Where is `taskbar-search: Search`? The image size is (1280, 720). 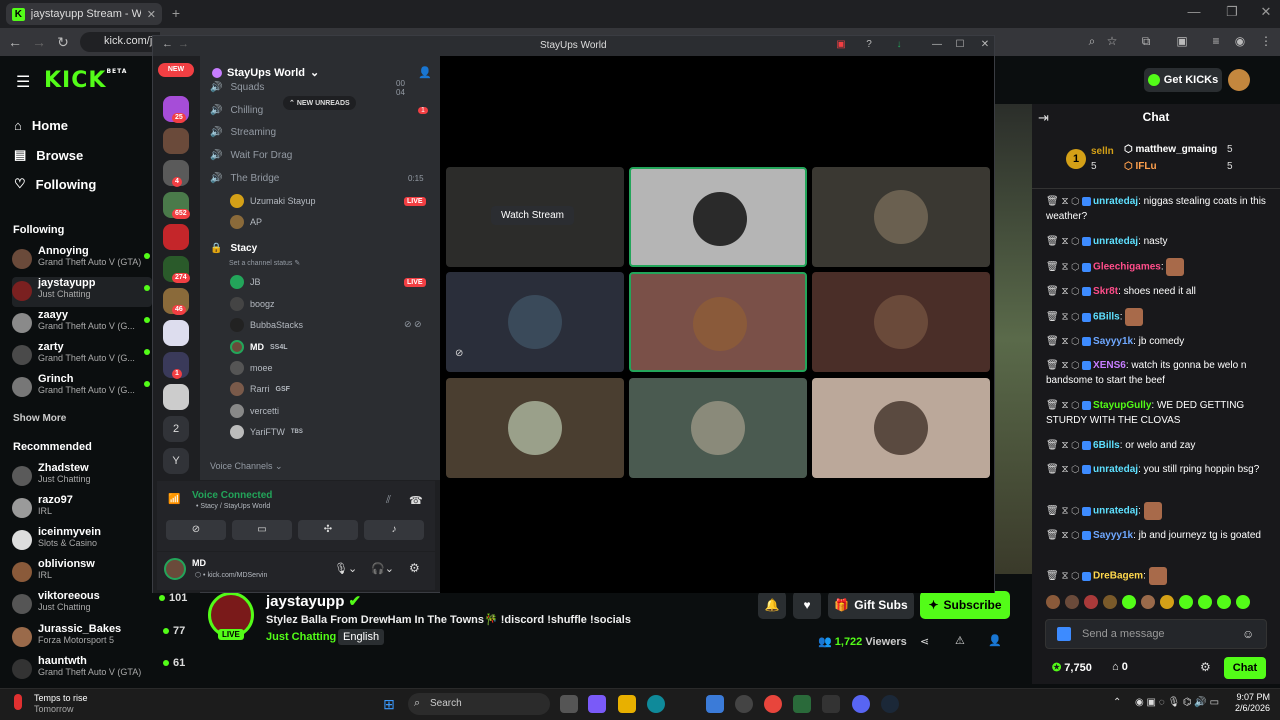 taskbar-search: Search is located at coordinates (479, 704).